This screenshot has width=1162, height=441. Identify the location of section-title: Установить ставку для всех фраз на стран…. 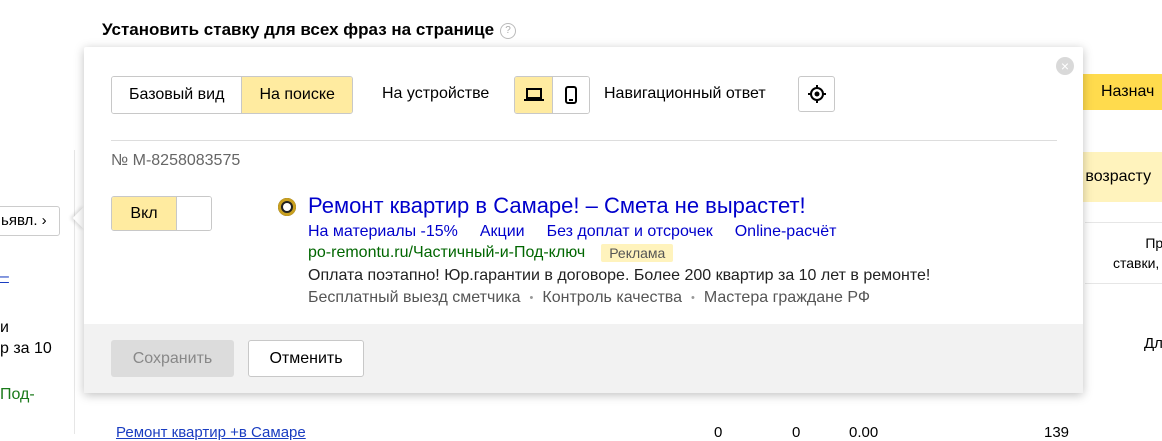
(309, 30).